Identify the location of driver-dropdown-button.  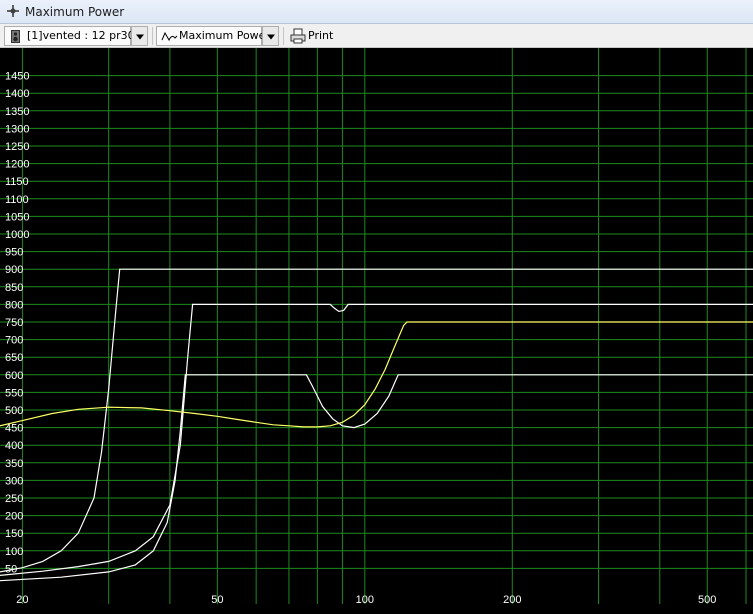
(139, 36).